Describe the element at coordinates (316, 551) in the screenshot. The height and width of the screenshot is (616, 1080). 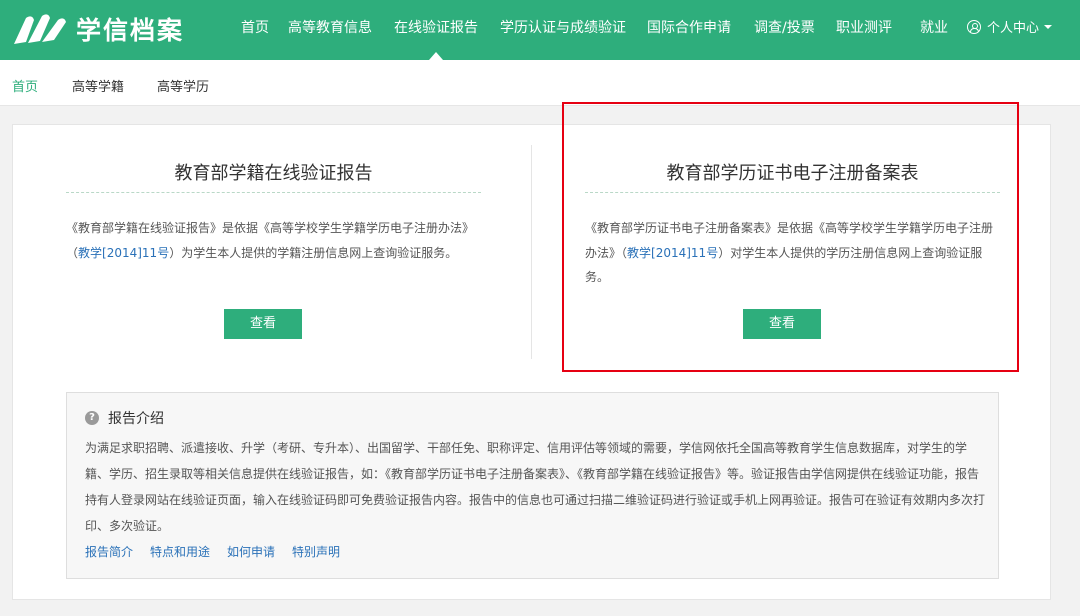
I see `link-special-statement: 特别声明` at that location.